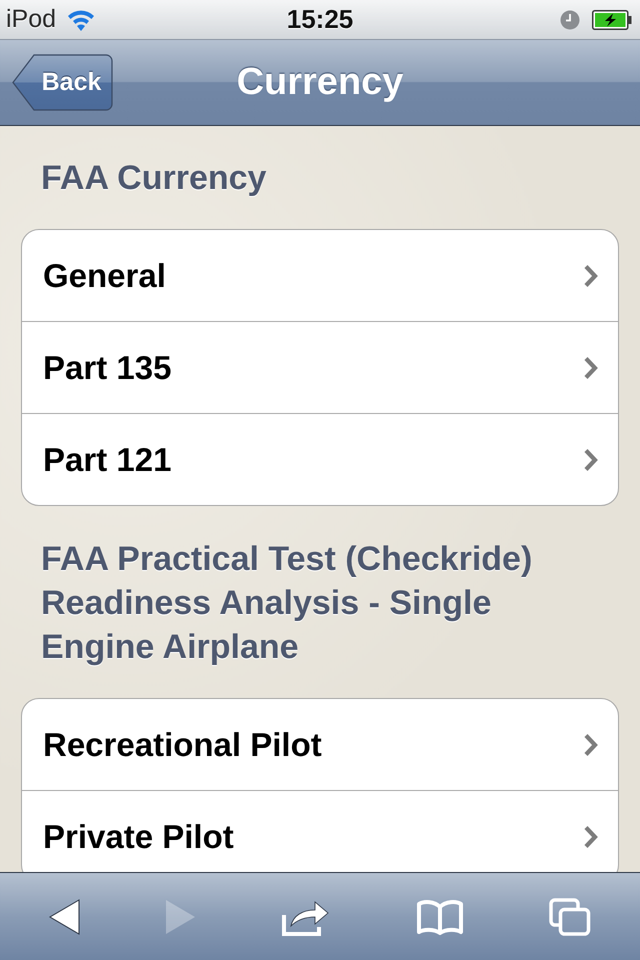 This screenshot has height=960, width=640. Describe the element at coordinates (287, 603) in the screenshot. I see `section-header: FAA Practical Test (Checkride) Readiness Analysis - Single Engine Airplane` at that location.